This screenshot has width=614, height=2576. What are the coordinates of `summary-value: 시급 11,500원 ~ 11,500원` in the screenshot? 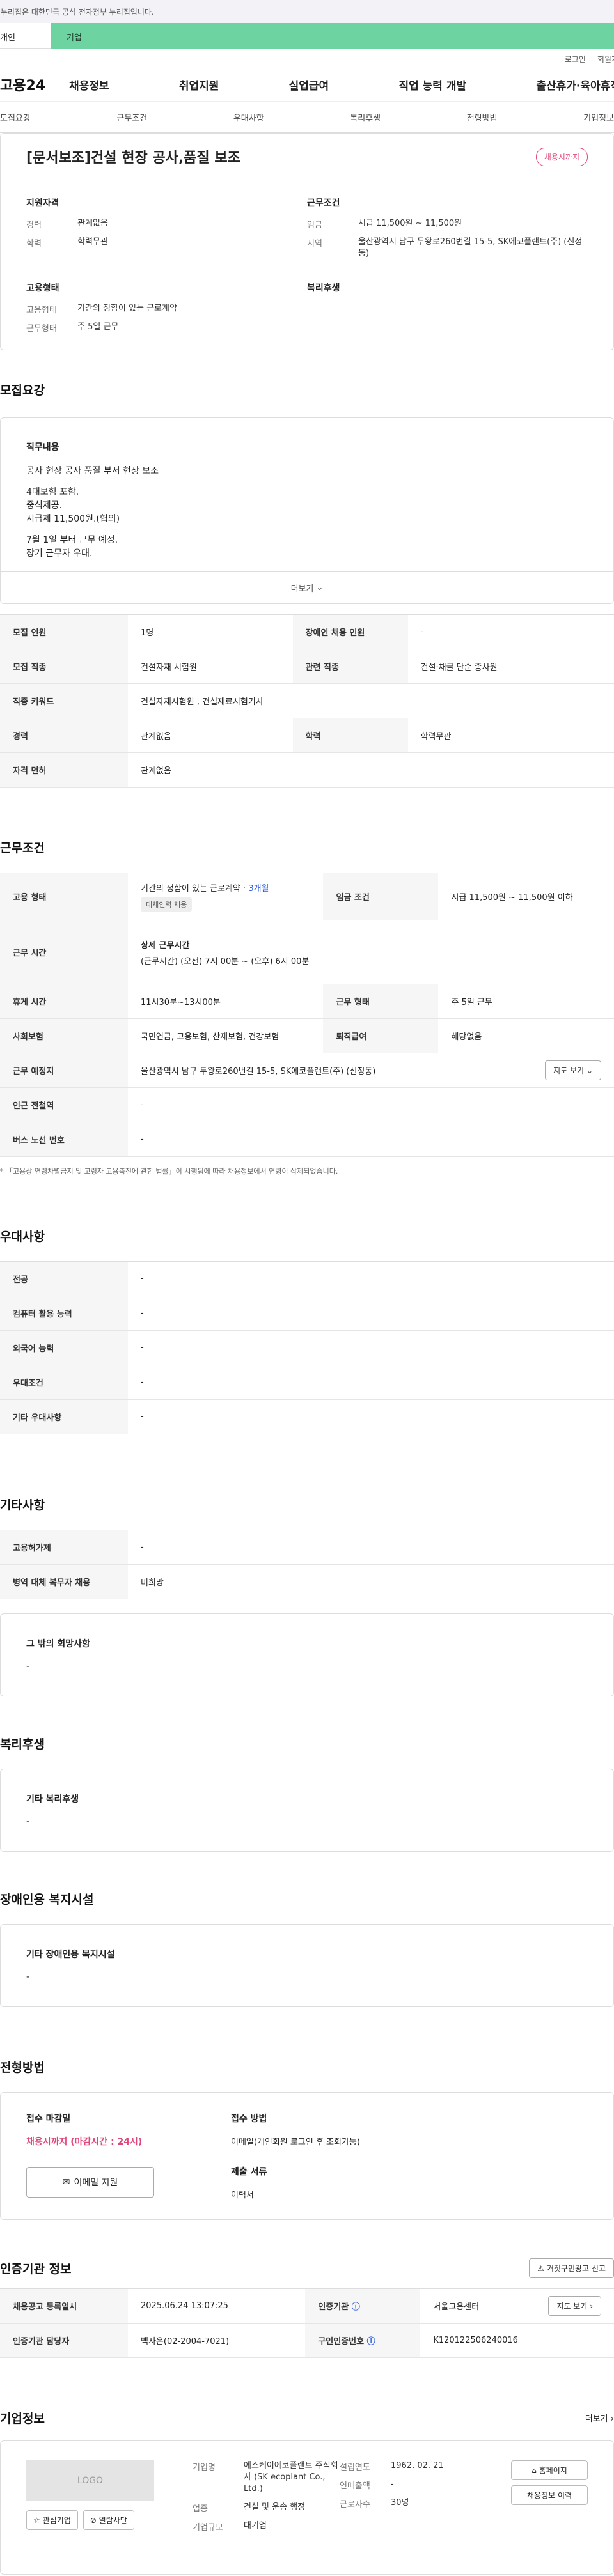 It's located at (410, 224).